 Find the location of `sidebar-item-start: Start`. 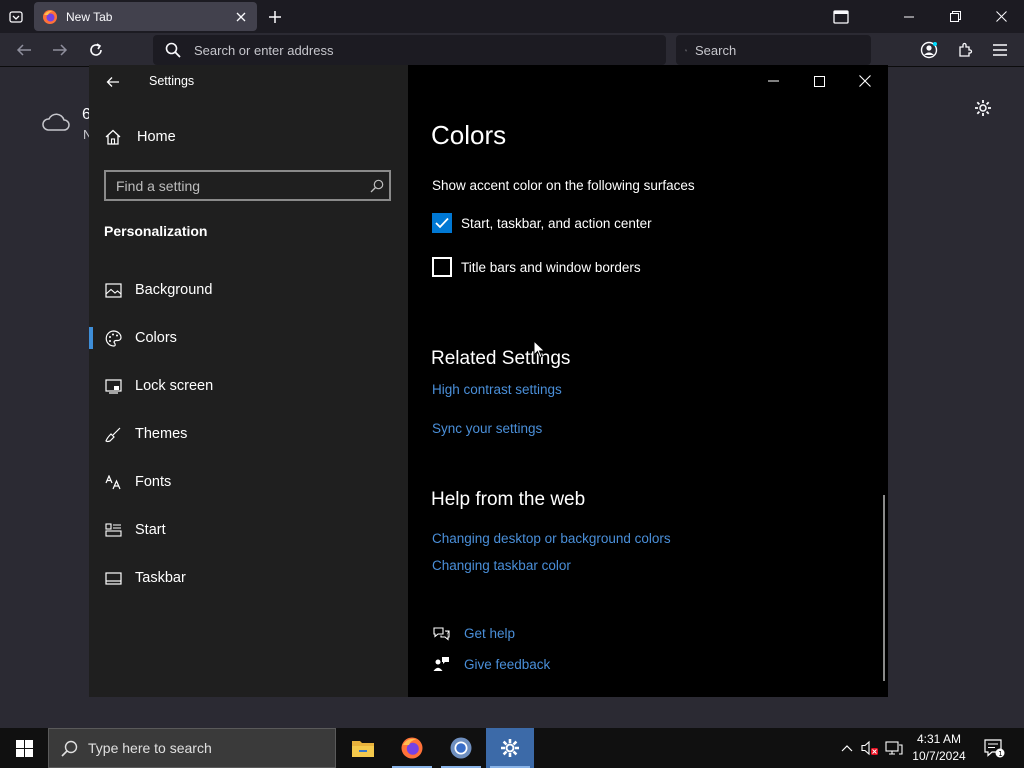

sidebar-item-start: Start is located at coordinates (248, 530).